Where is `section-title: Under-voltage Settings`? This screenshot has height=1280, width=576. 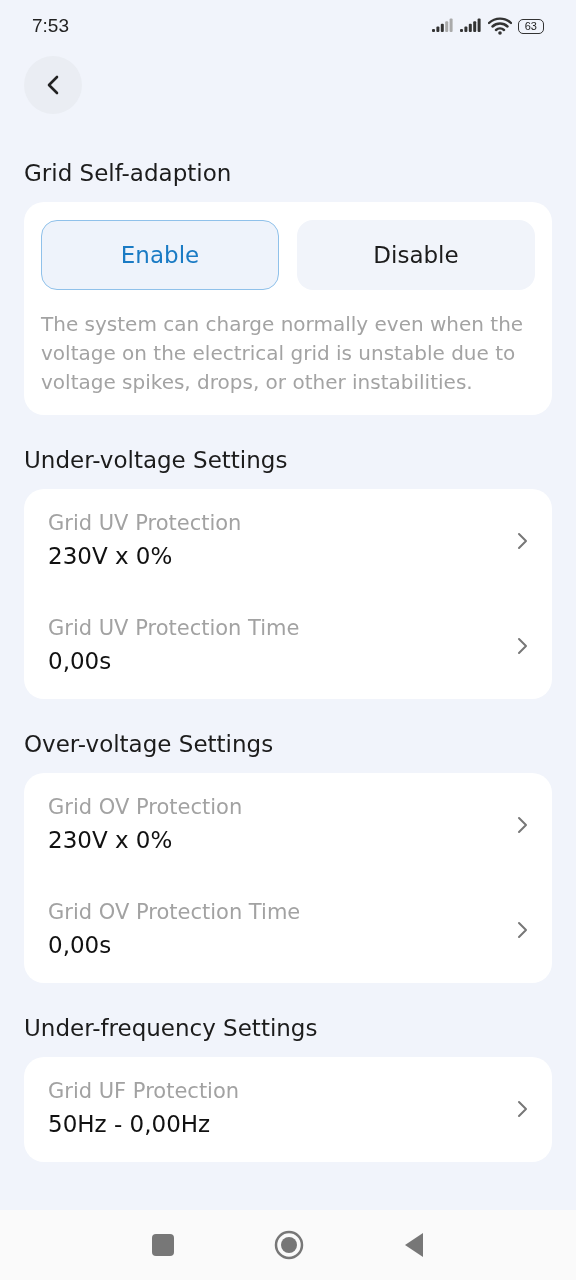
section-title: Under-voltage Settings is located at coordinates (156, 460).